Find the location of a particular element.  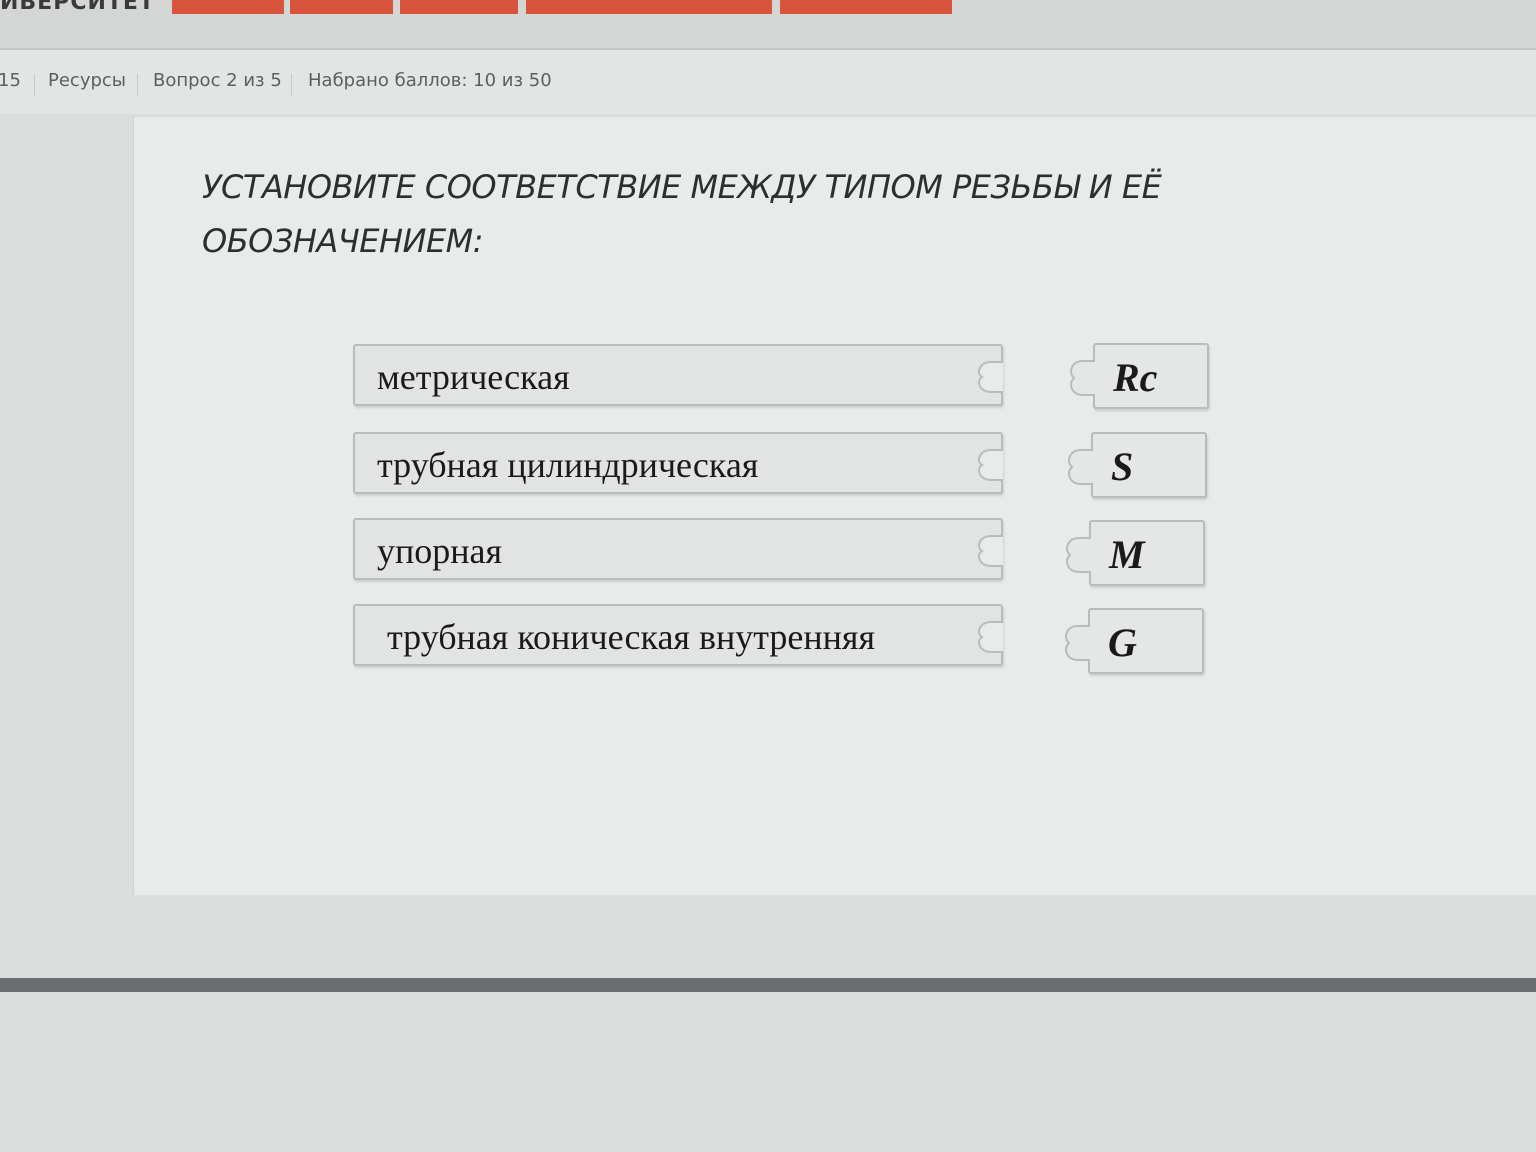

match-right-item-2: S is located at coordinates (1137, 465).